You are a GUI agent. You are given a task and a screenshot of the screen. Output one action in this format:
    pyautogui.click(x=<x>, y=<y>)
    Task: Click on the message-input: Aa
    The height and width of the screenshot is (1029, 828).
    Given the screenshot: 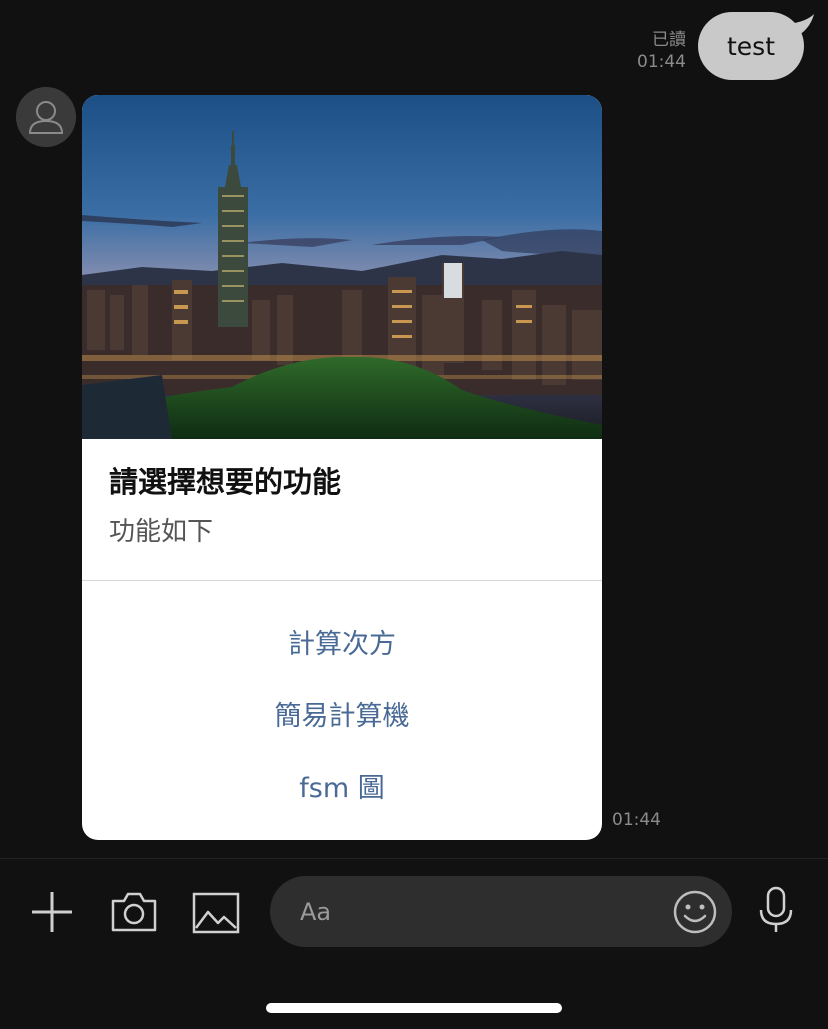 What is the action you would take?
    pyautogui.click(x=501, y=911)
    